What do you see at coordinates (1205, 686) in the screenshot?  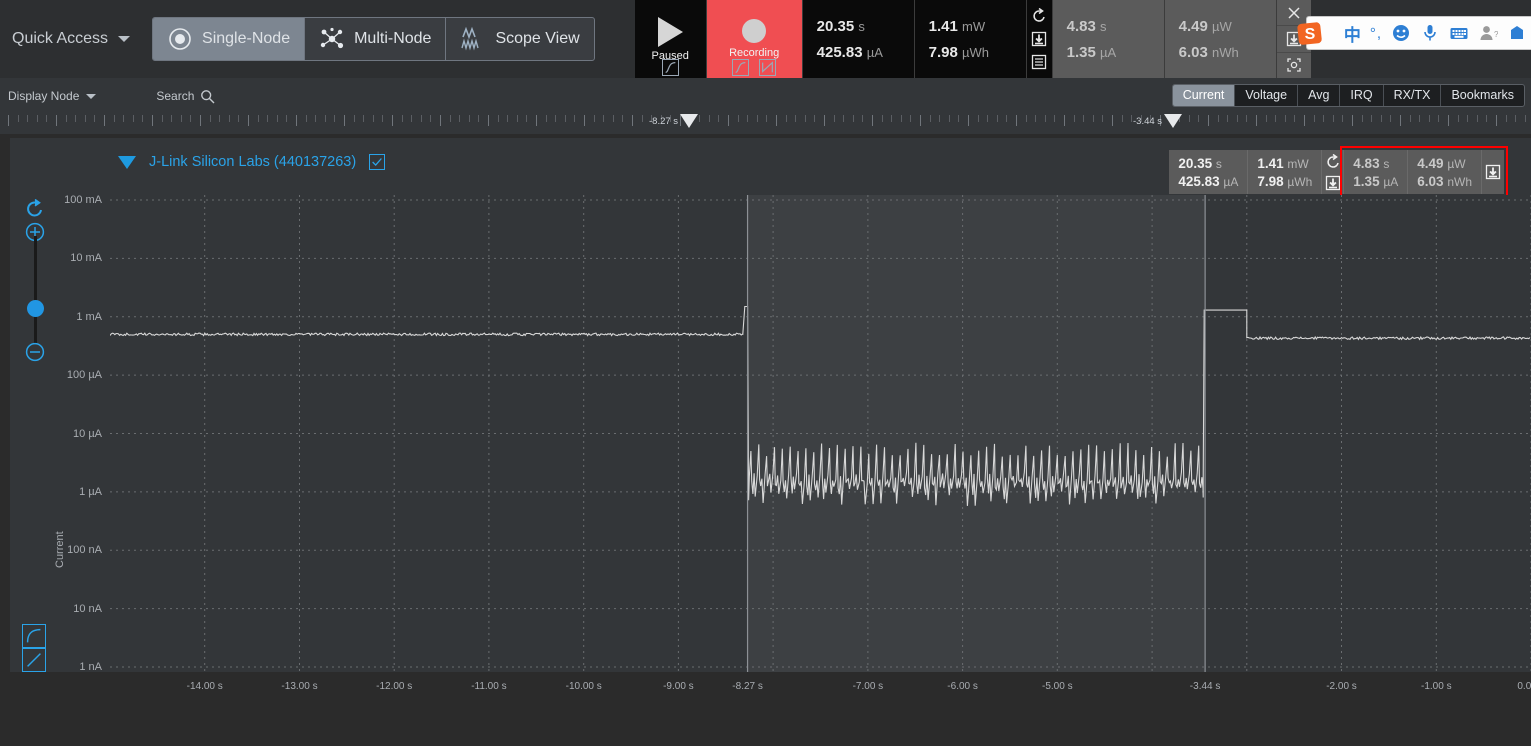 I see `x-axis-tick: -3.44 s` at bounding box center [1205, 686].